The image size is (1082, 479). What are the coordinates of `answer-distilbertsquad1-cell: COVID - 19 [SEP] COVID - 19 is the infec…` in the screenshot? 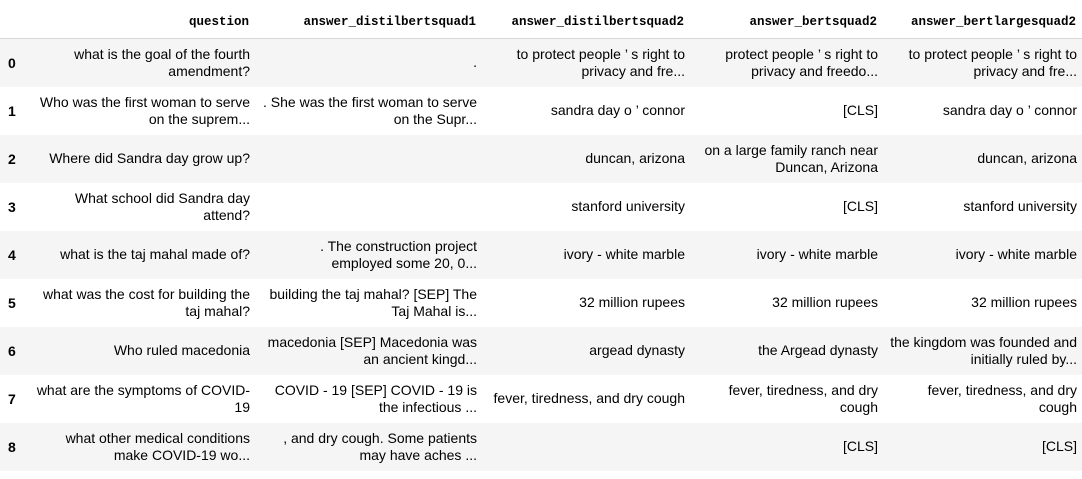 It's located at (375, 398).